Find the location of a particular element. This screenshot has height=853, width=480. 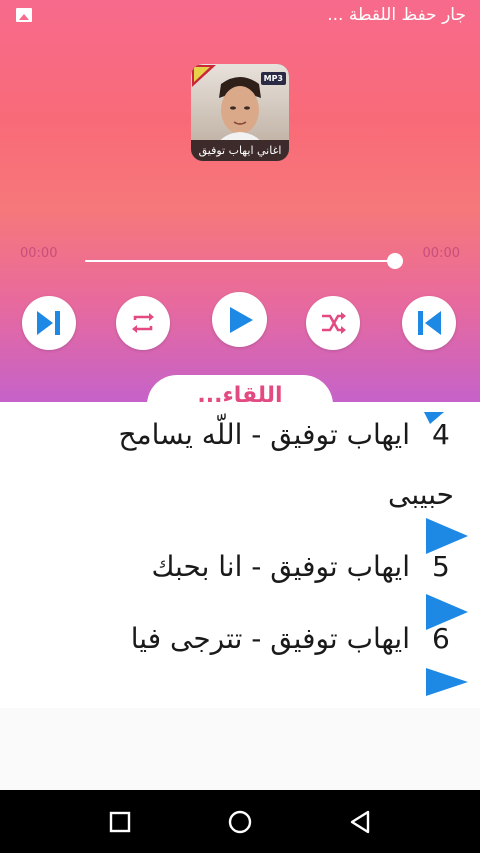

album-cover: MP3 اغاني ايهاب توفيق is located at coordinates (240, 112).